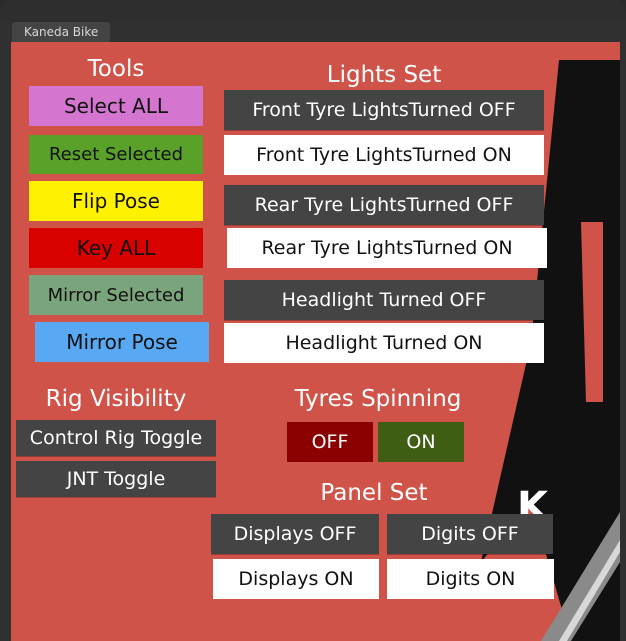  What do you see at coordinates (384, 205) in the screenshot?
I see `rear-tyre-lights-off-button: Rear Tyre LightsTurned OFF` at bounding box center [384, 205].